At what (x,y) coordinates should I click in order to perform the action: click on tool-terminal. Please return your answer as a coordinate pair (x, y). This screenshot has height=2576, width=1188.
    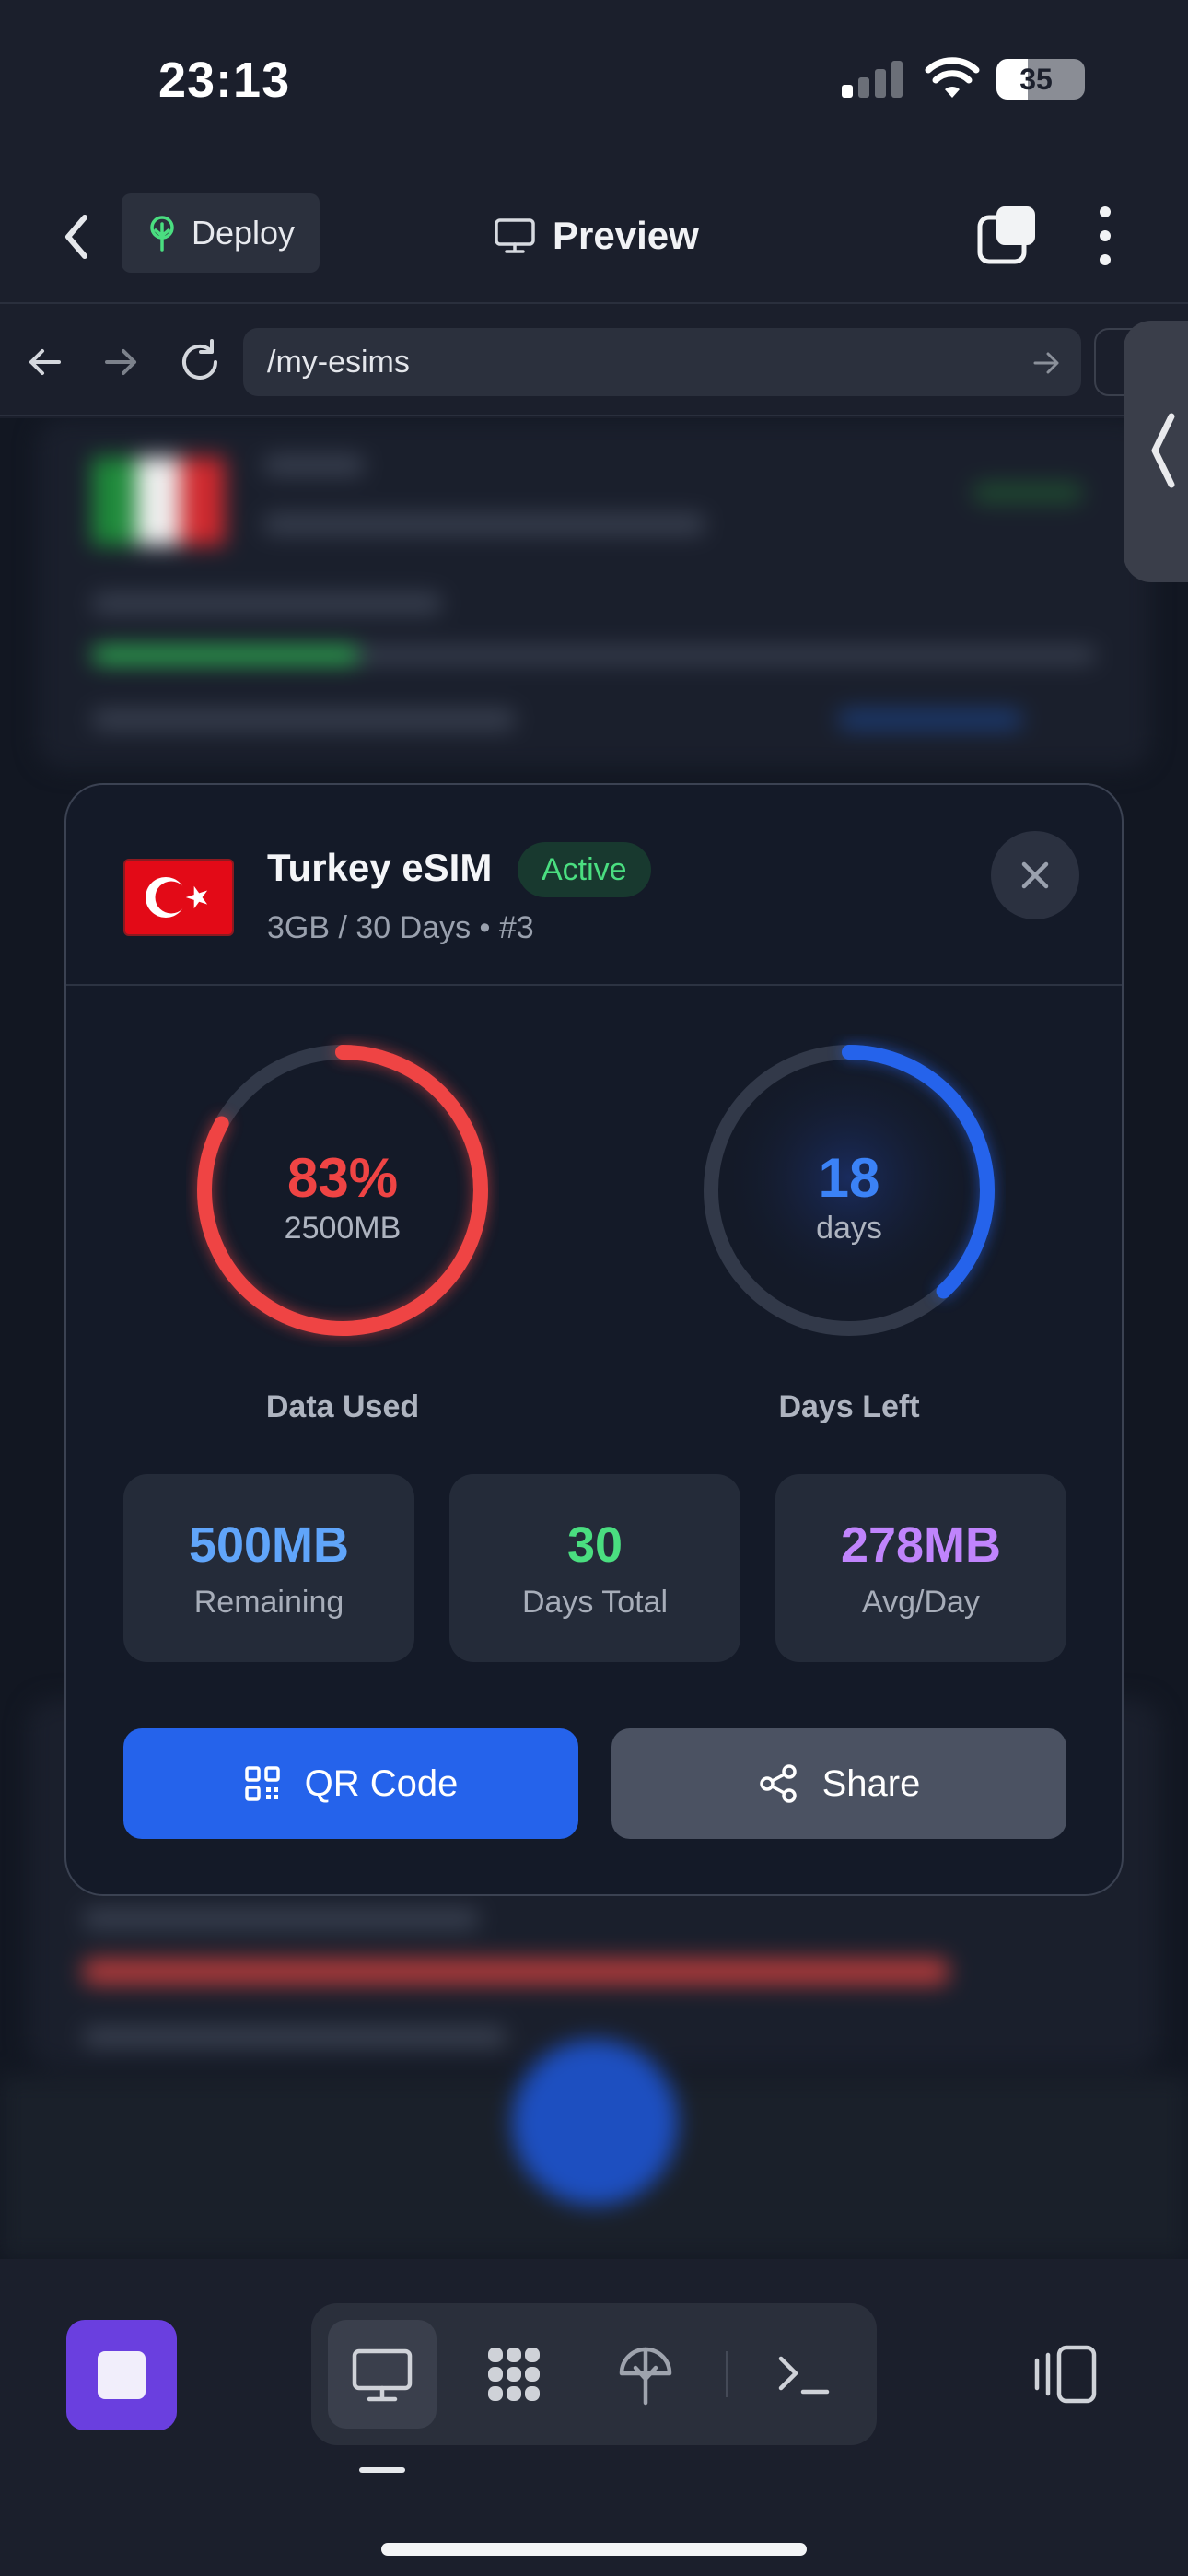
    Looking at the image, I should click on (804, 2374).